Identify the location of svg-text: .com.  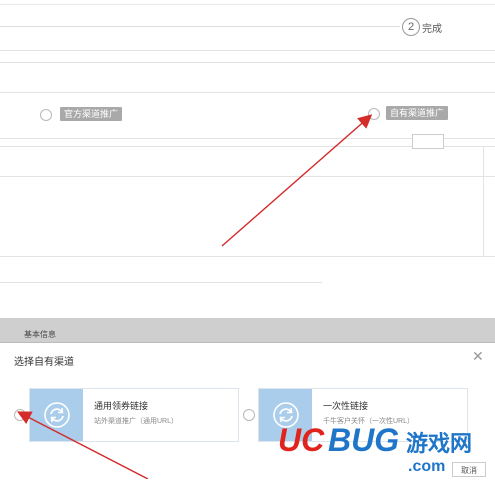
(426, 466).